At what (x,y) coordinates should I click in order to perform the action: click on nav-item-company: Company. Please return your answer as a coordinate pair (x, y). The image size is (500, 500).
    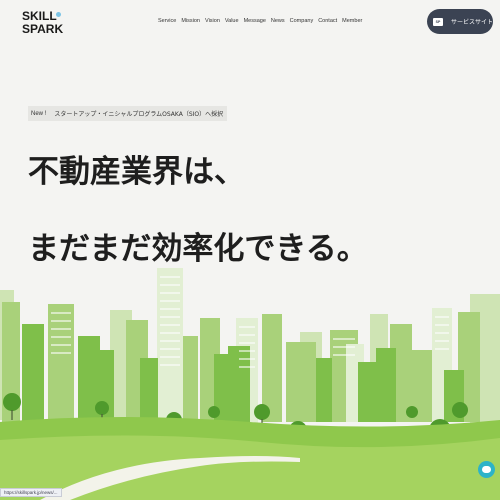
    Looking at the image, I should click on (302, 21).